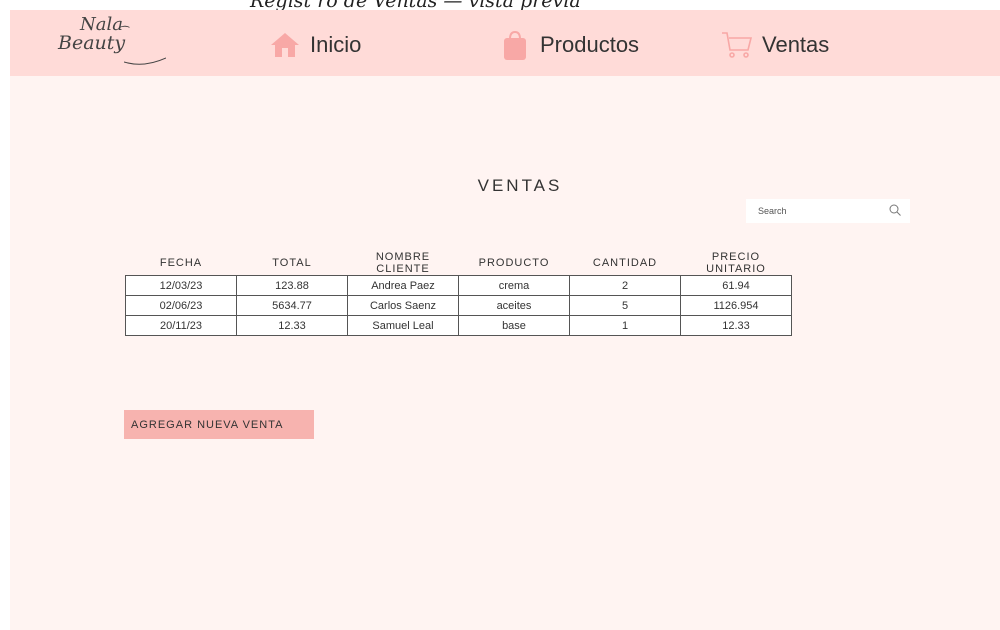 The image size is (1000, 630). I want to click on home-icon, so click(285, 45).